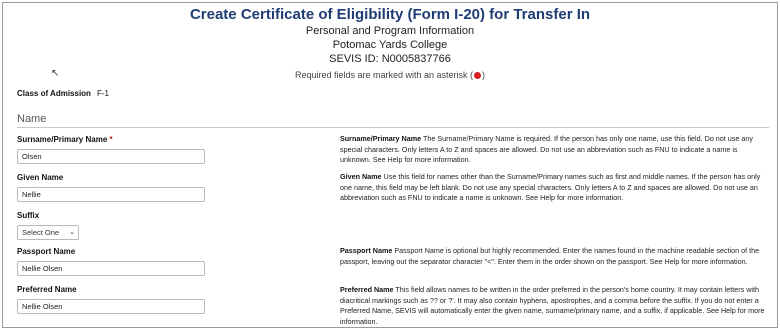  I want to click on class-of-admission-label: Class of Admission, so click(54, 93).